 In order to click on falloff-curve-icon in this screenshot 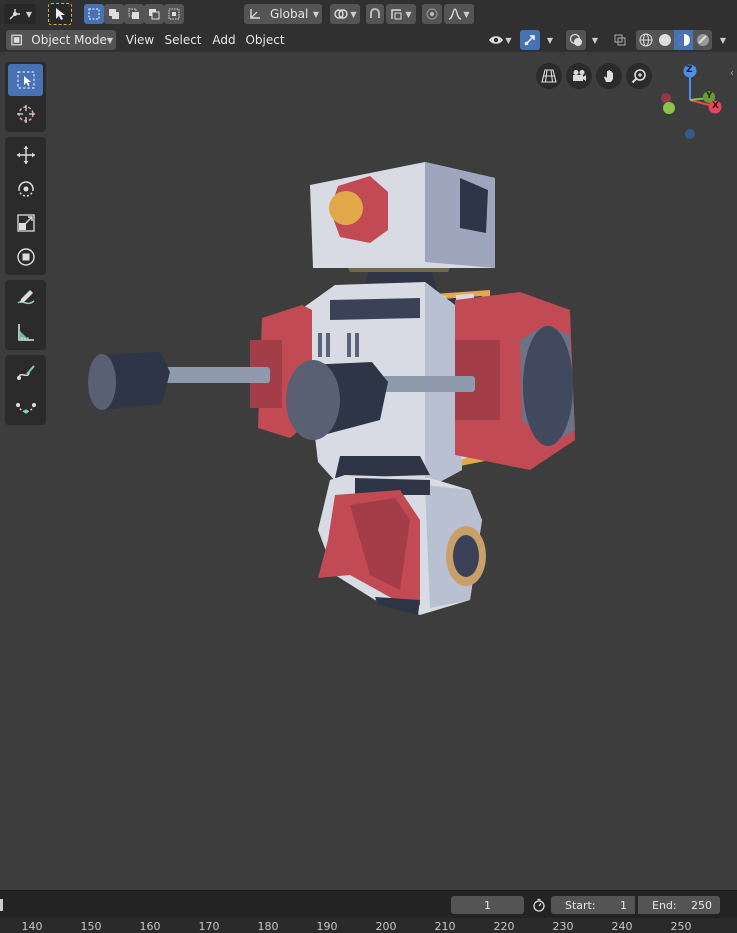, I will do `click(455, 14)`.